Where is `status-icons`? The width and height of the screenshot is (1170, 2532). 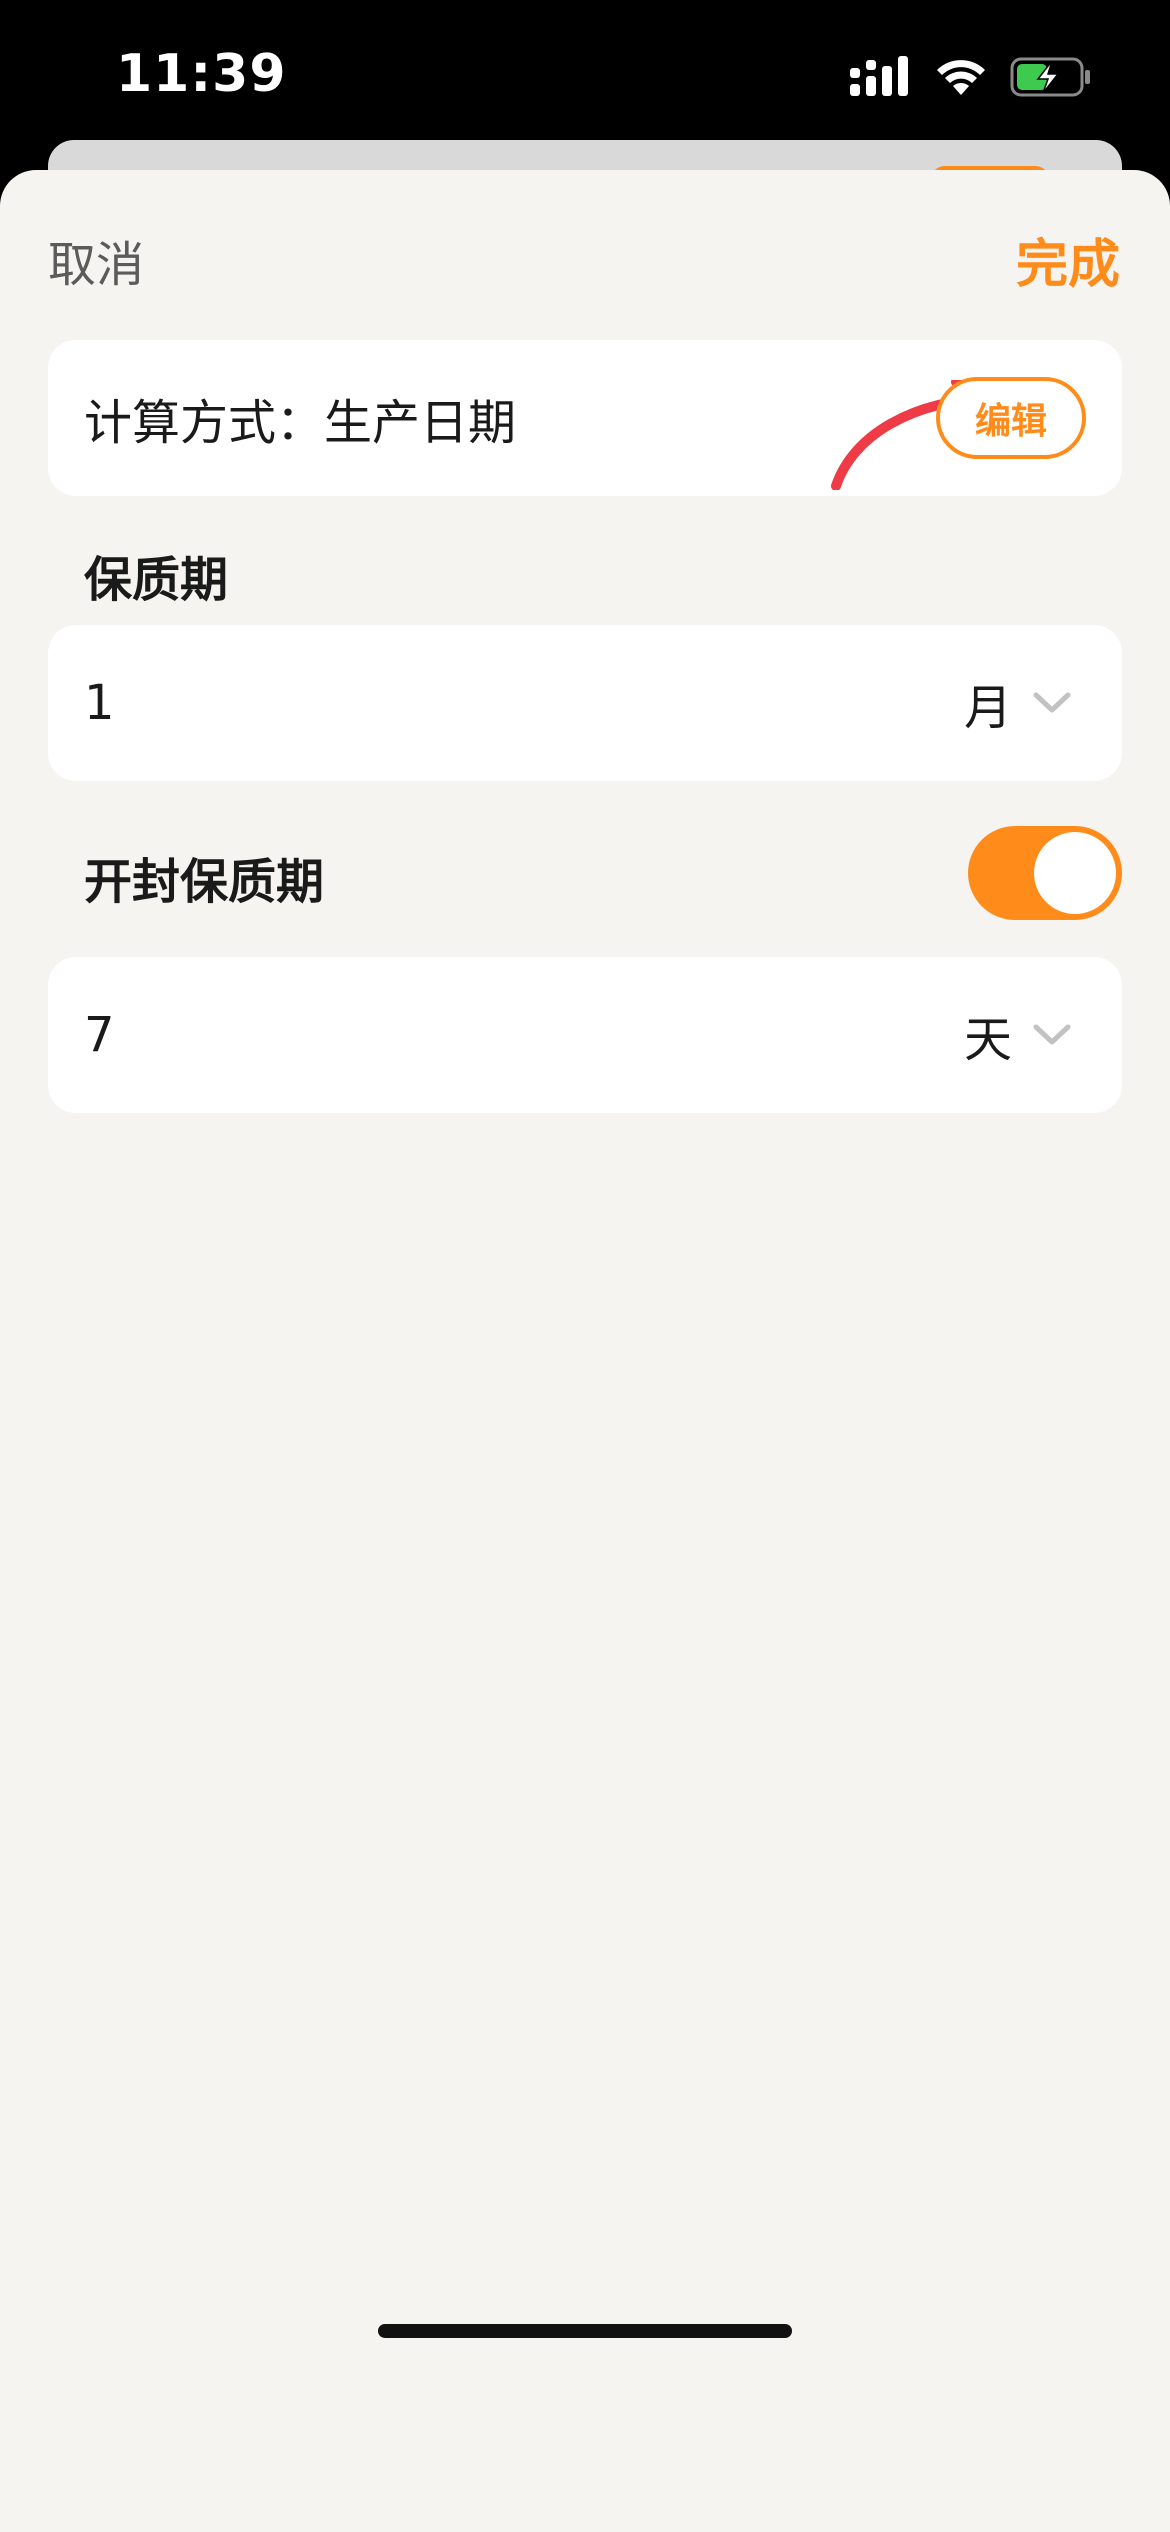 status-icons is located at coordinates (971, 77).